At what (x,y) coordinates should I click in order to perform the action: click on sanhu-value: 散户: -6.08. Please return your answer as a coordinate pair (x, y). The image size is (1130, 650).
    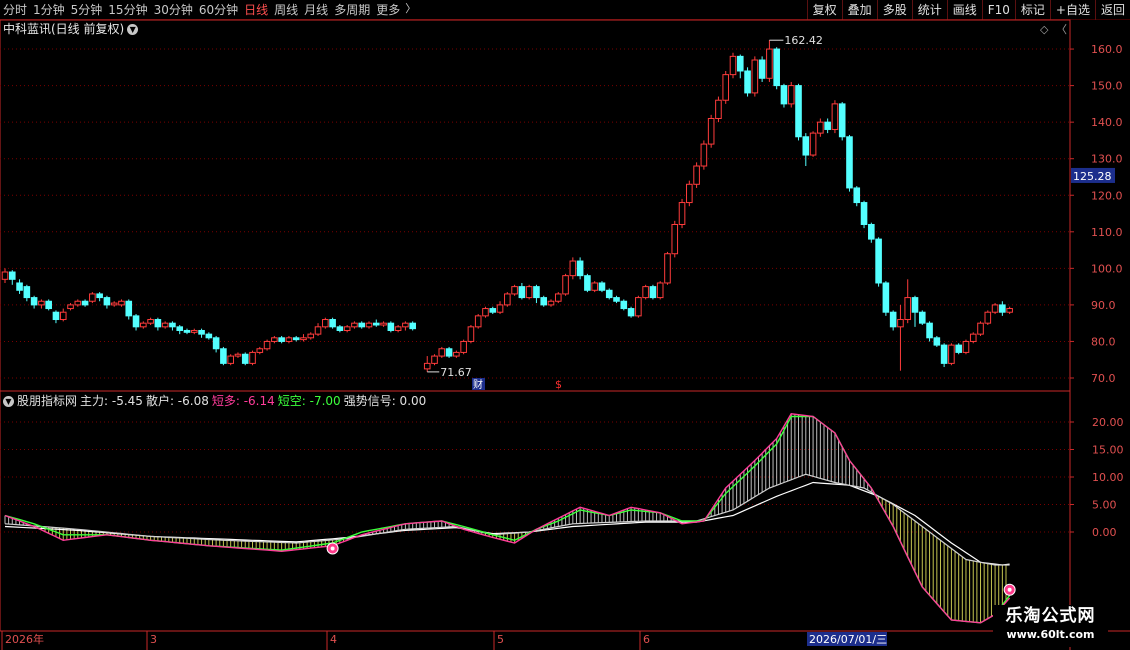
    Looking at the image, I should click on (177, 401).